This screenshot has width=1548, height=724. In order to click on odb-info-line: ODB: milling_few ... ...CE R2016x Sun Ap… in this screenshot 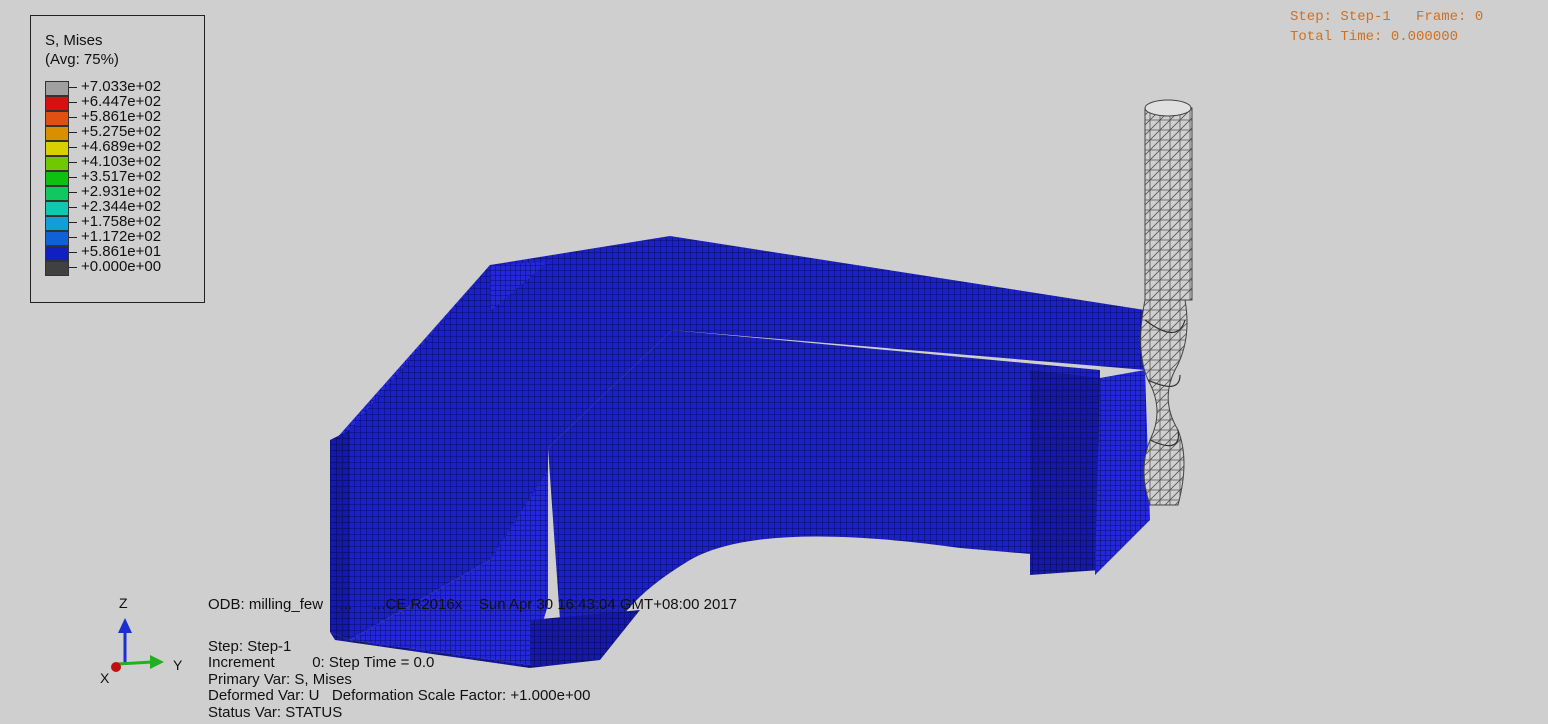, I will do `click(473, 604)`.